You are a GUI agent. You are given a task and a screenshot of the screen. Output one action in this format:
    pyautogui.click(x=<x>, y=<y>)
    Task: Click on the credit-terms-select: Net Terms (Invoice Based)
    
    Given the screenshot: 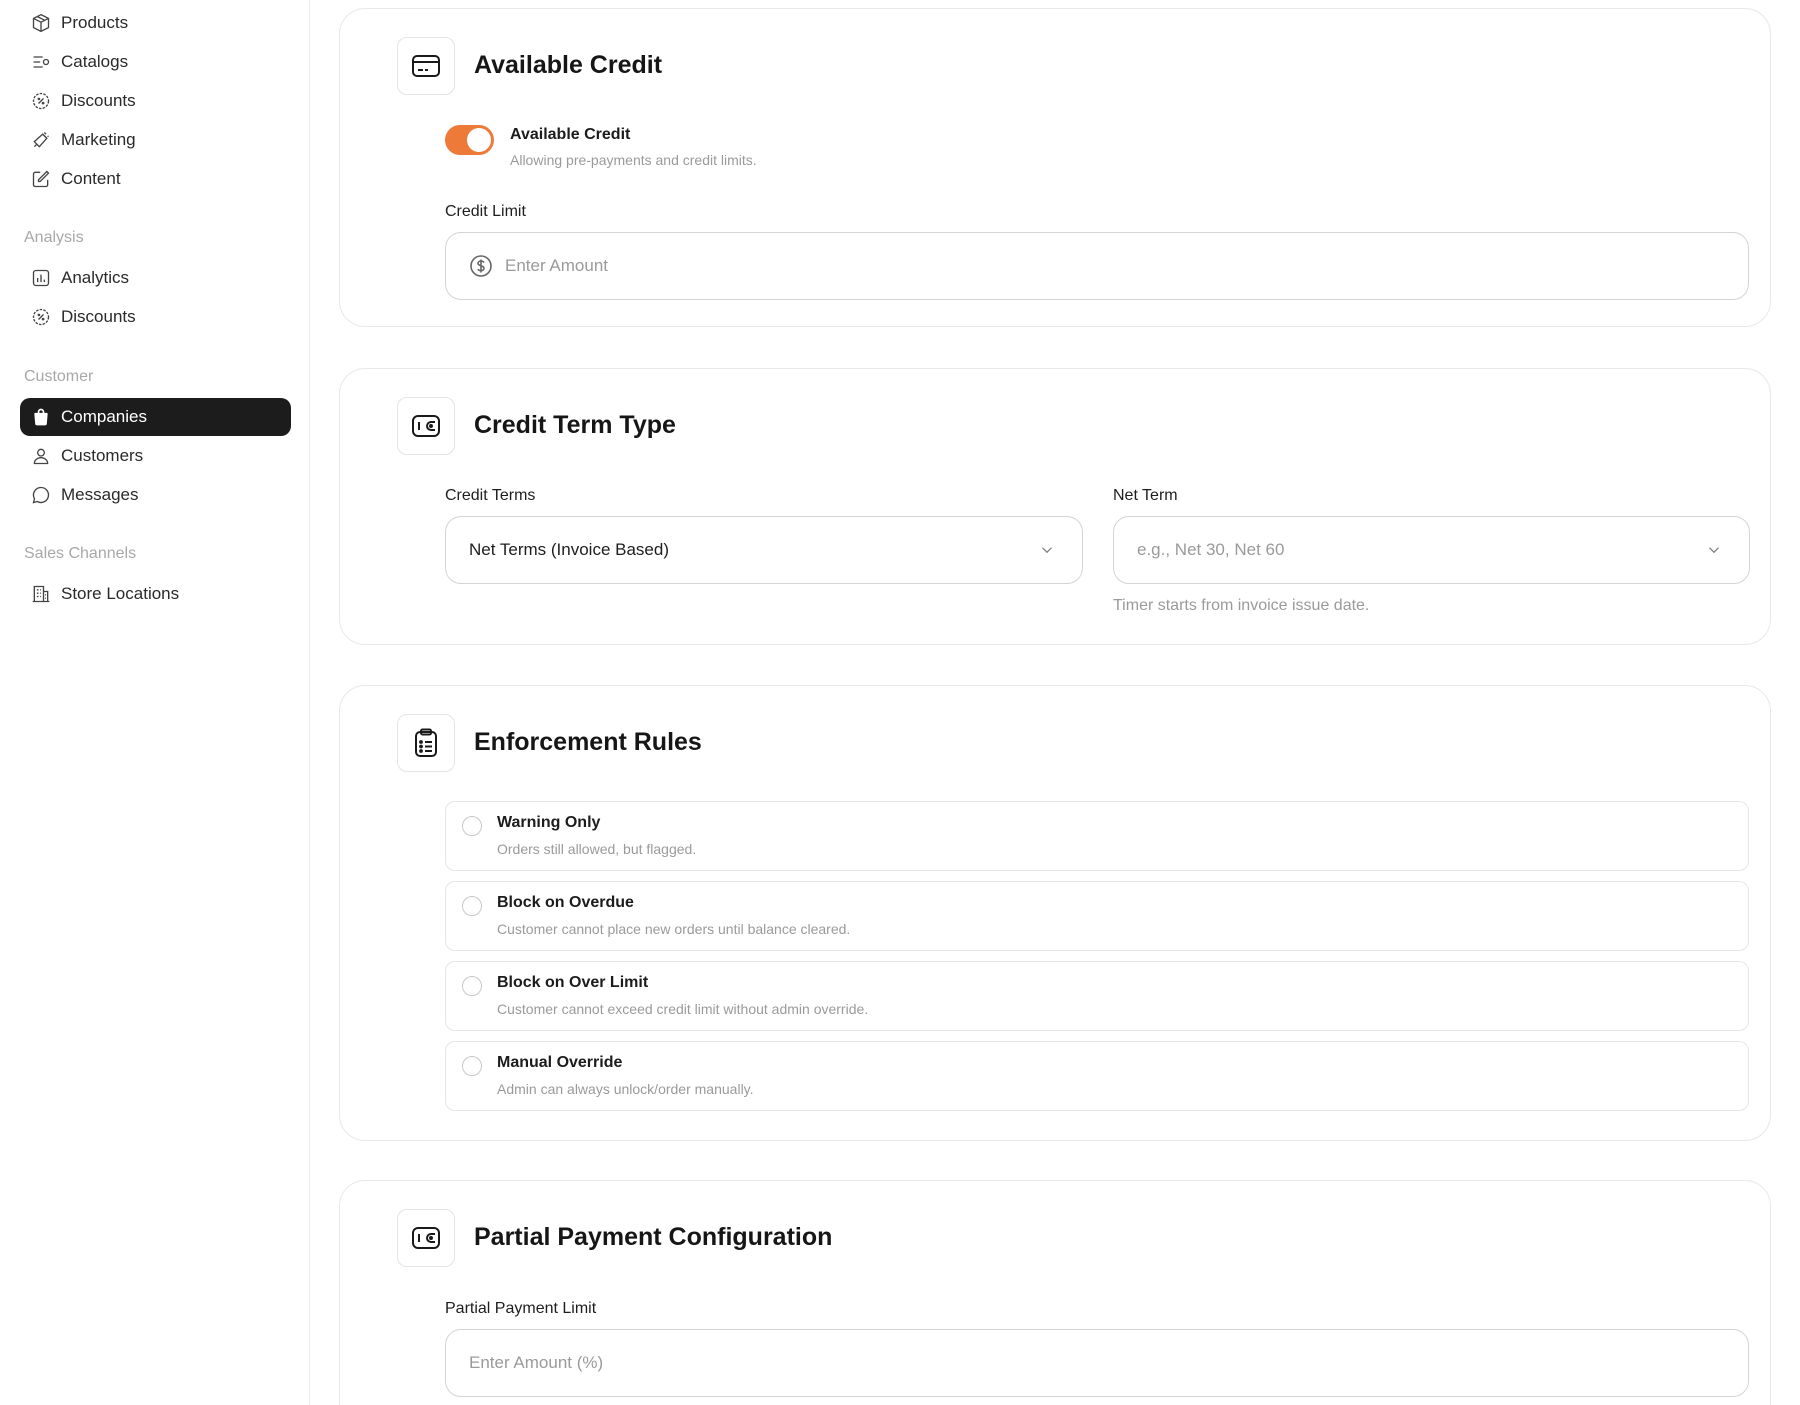 What is the action you would take?
    pyautogui.click(x=764, y=550)
    